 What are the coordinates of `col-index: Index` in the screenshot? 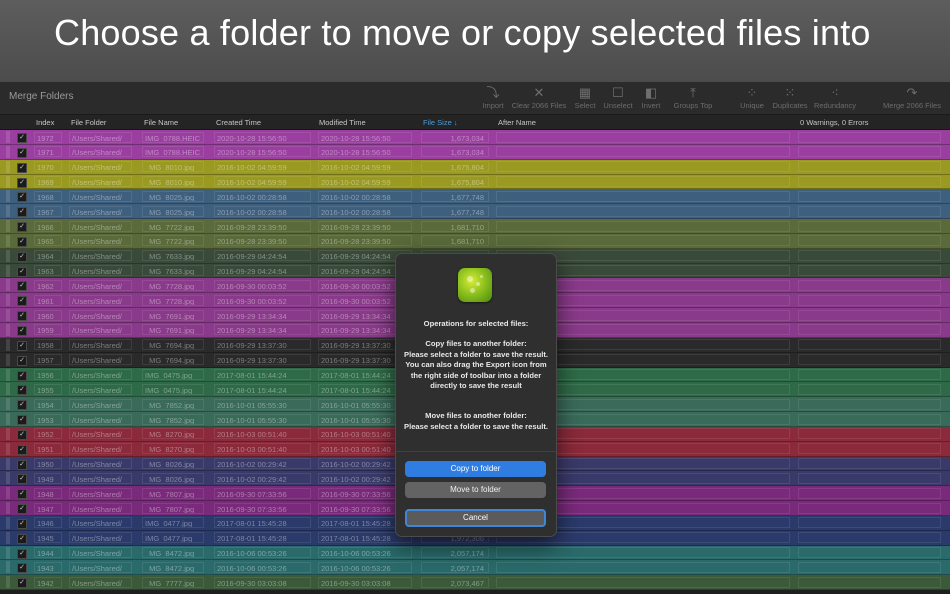 It's located at (45, 122).